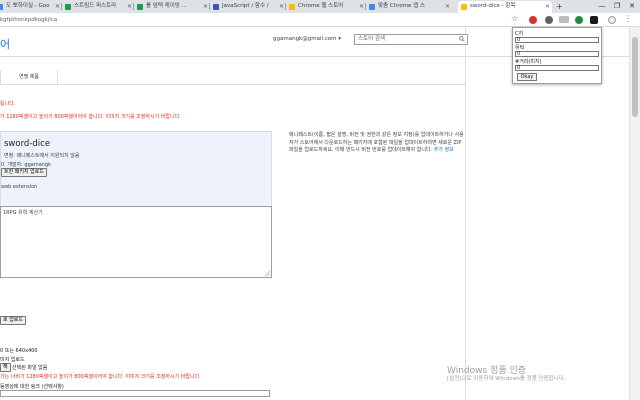 The width and height of the screenshot is (640, 400). I want to click on store-logo: 어, so click(5, 44).